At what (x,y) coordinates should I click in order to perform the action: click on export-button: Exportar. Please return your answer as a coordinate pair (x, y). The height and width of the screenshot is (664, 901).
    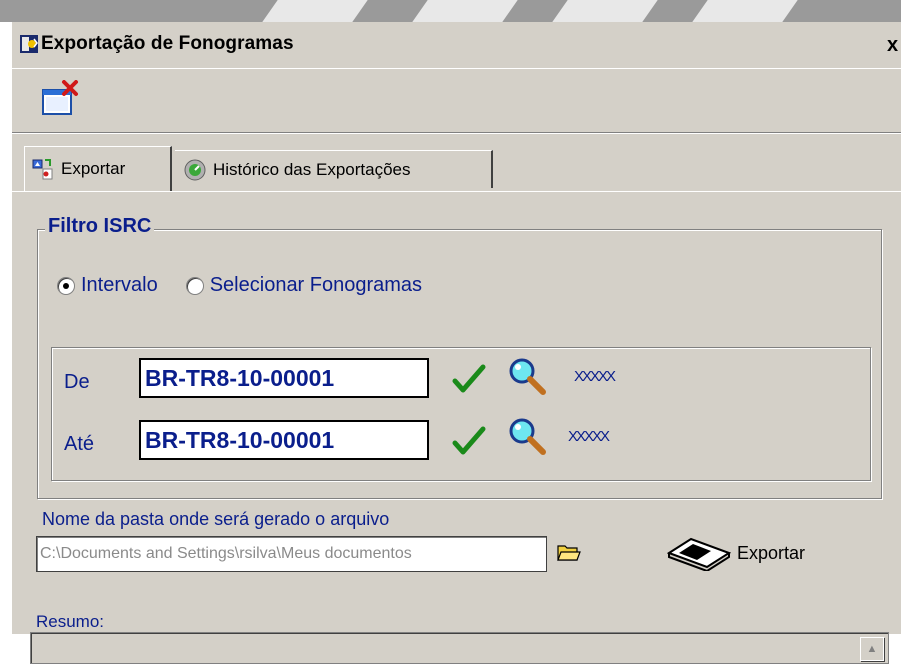
    Looking at the image, I should click on (757, 553).